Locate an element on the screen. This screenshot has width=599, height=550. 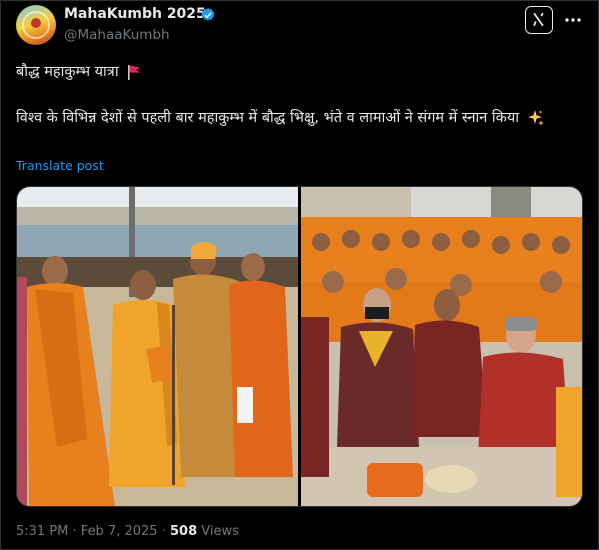
views-label: Views is located at coordinates (220, 531).